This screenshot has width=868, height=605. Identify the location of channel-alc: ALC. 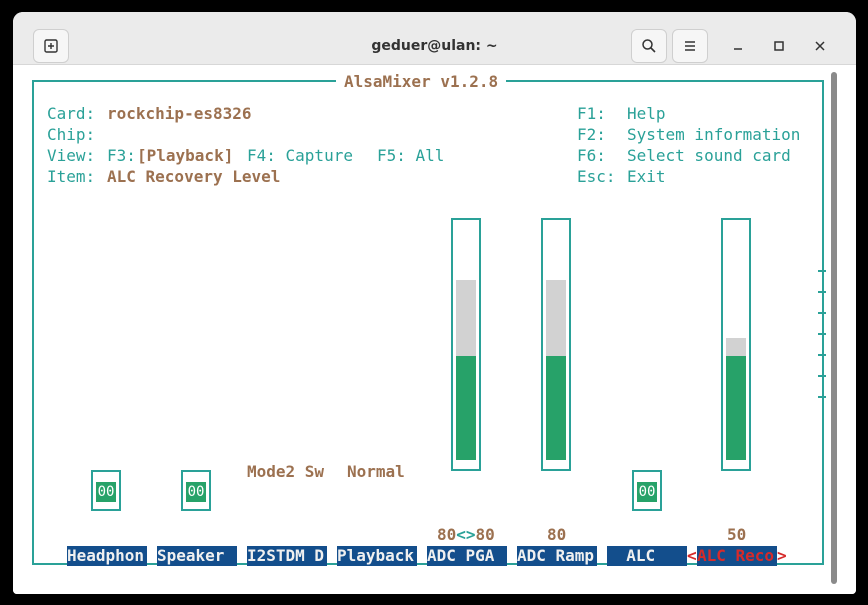
(647, 556).